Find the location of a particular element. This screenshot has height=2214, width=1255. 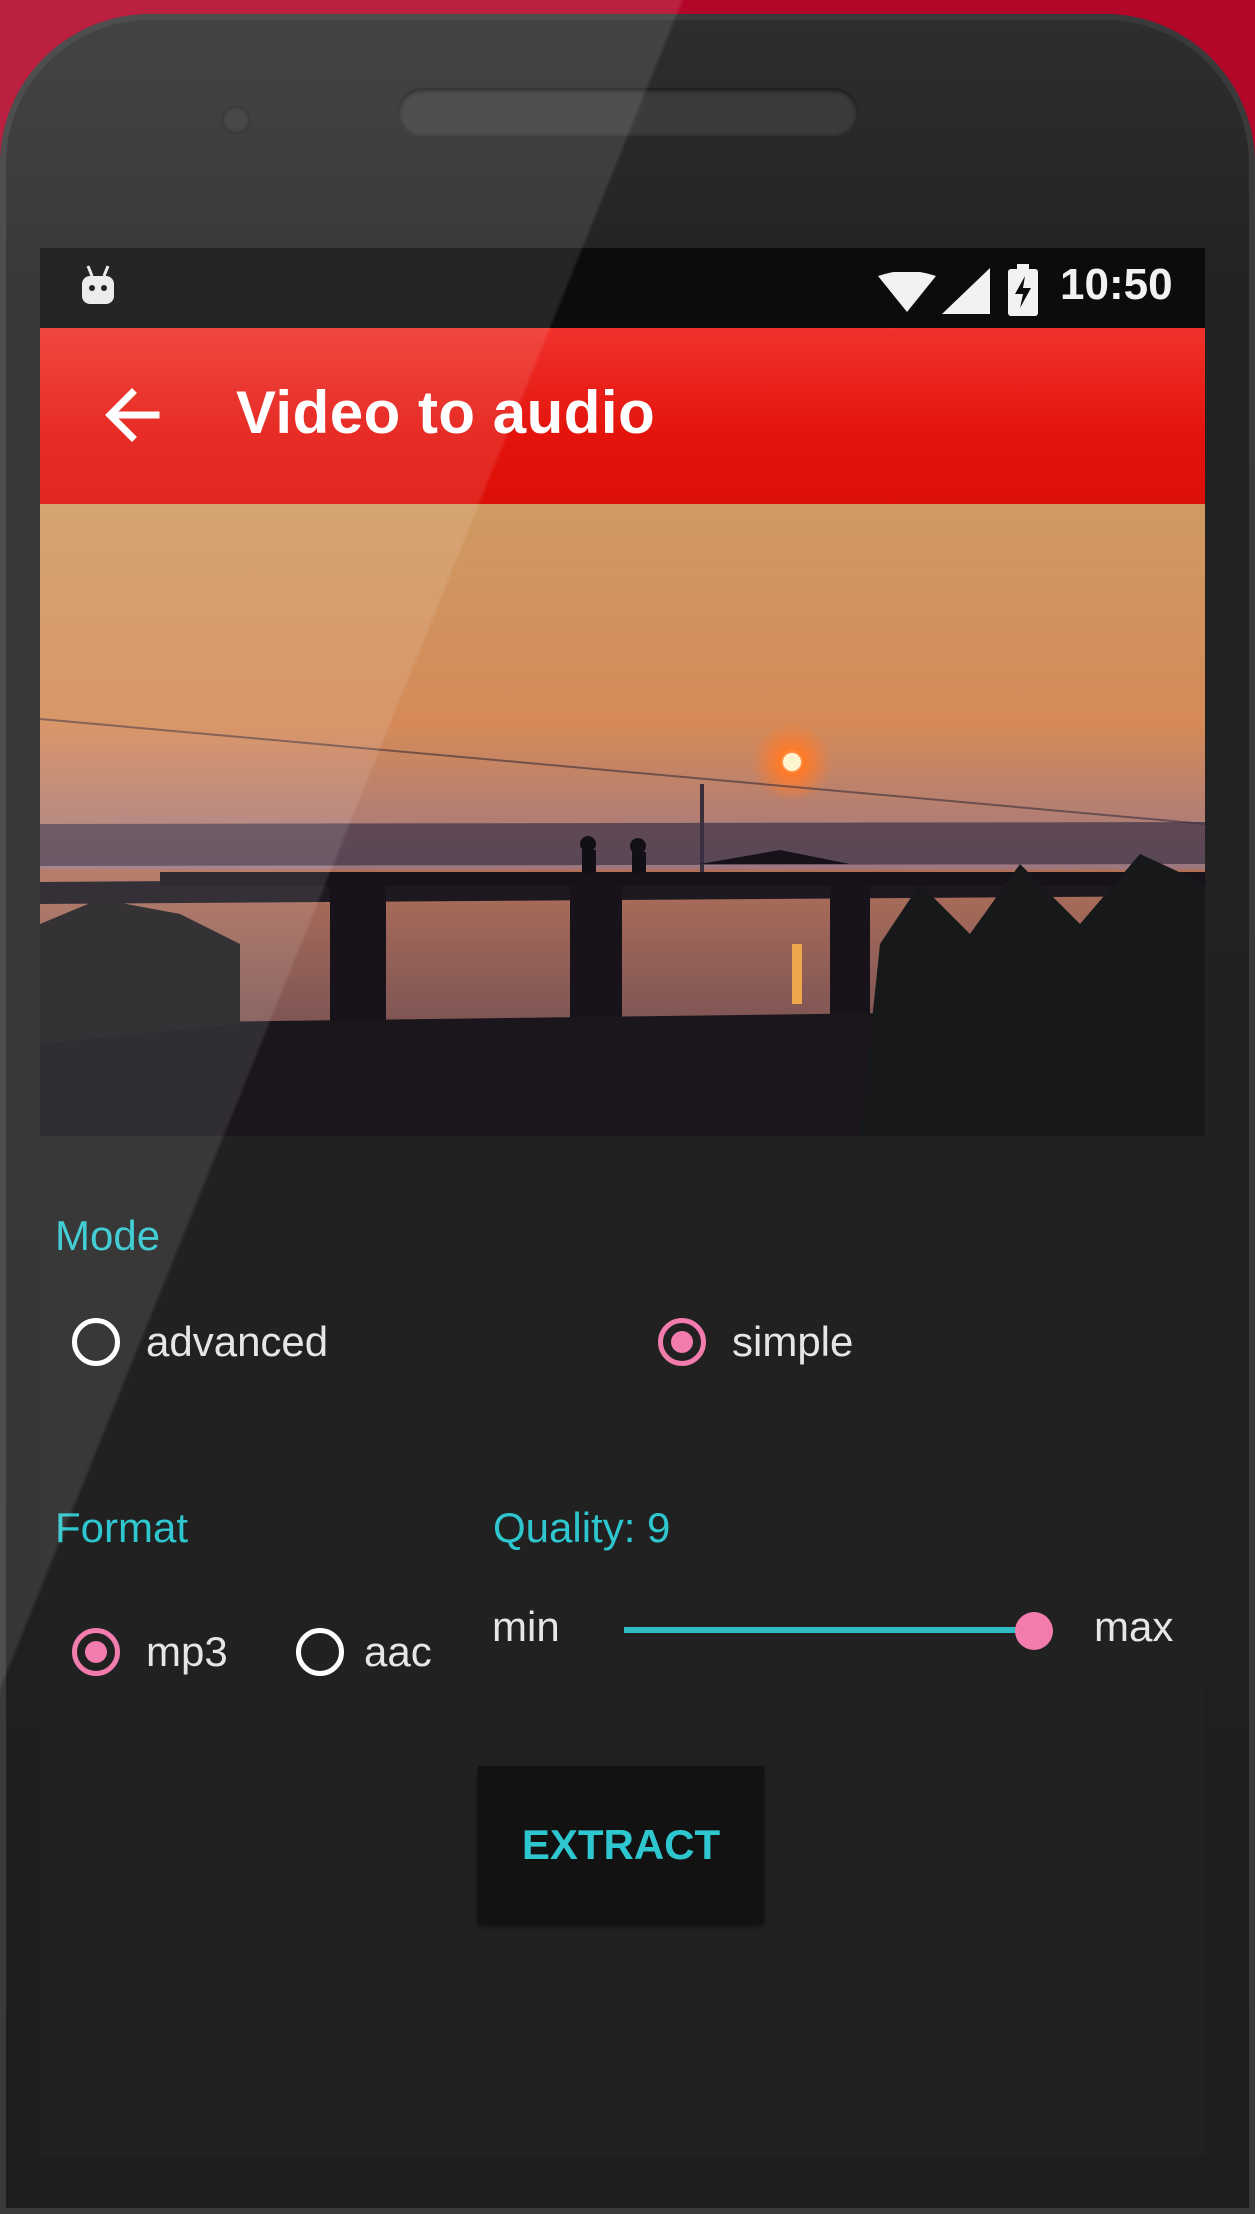

wifi-icon is located at coordinates (907, 292).